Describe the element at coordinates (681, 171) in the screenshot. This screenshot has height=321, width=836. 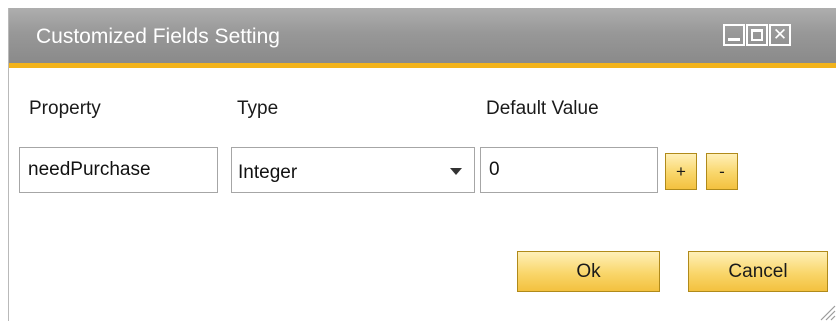
I see `add-row-button: +` at that location.